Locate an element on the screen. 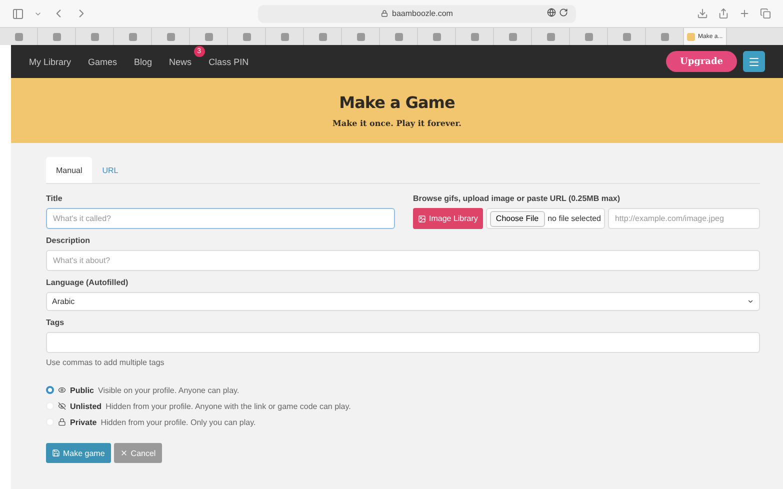  banner-title: Make a Game is located at coordinates (397, 102).